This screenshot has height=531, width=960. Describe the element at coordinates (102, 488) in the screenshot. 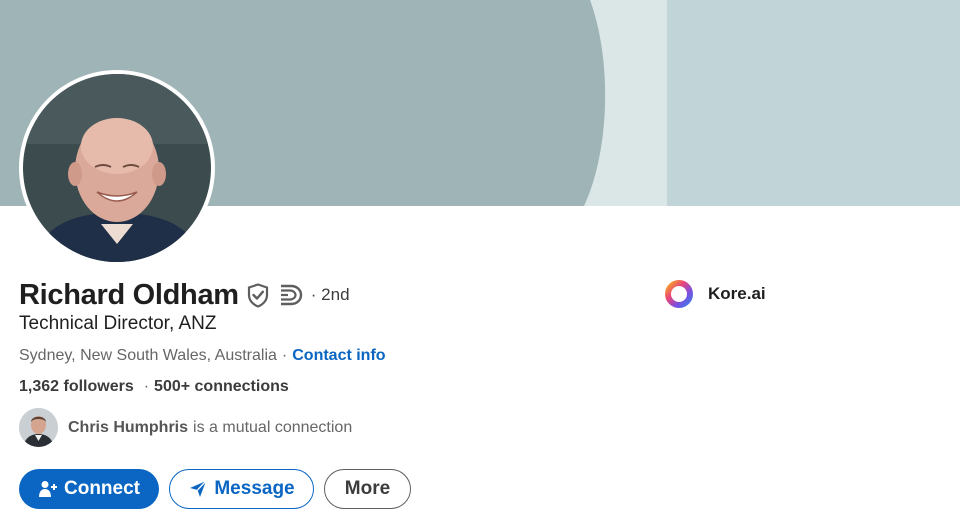

I see `connect-button-label: Connect` at that location.